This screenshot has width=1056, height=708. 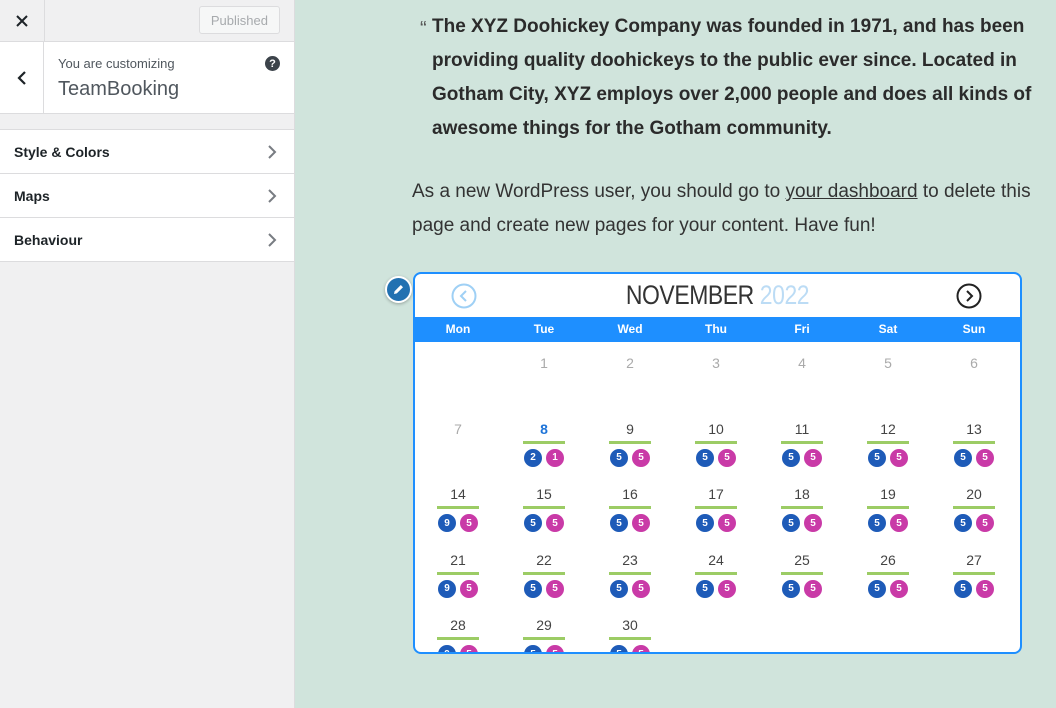 I want to click on calendar-day: 25 5 5, so click(x=802, y=575).